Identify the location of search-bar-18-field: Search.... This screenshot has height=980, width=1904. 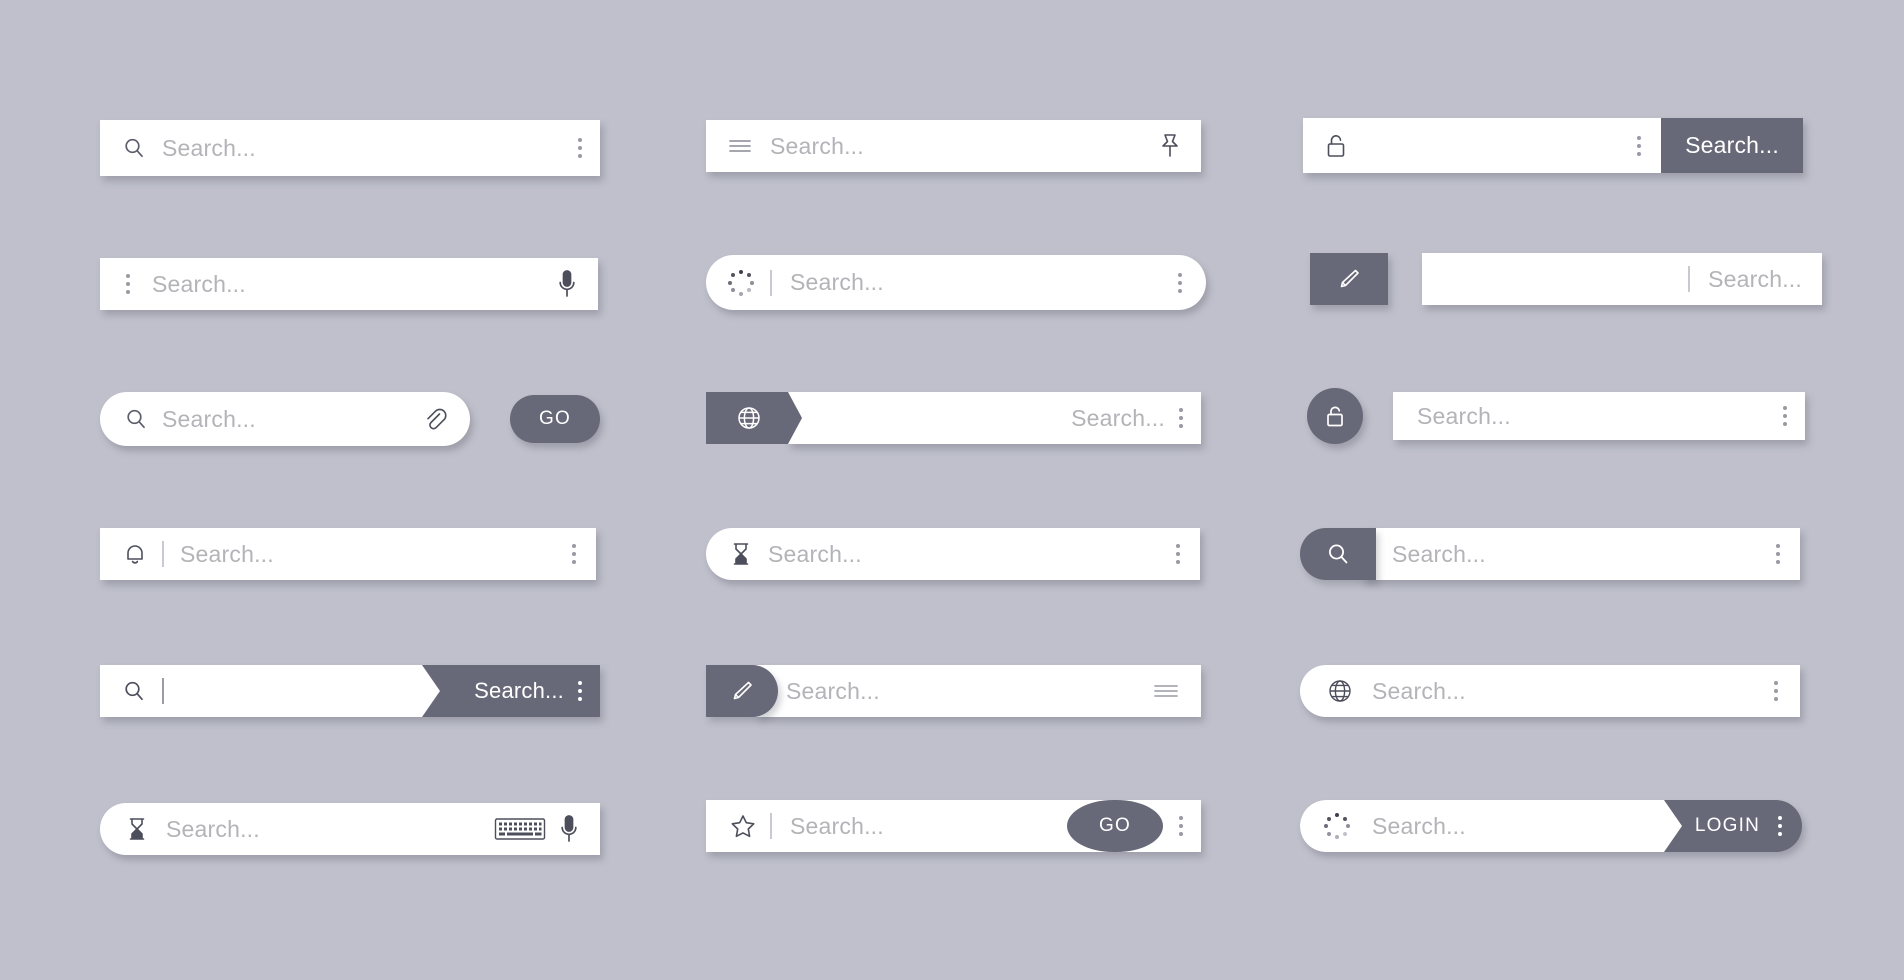
(1491, 826).